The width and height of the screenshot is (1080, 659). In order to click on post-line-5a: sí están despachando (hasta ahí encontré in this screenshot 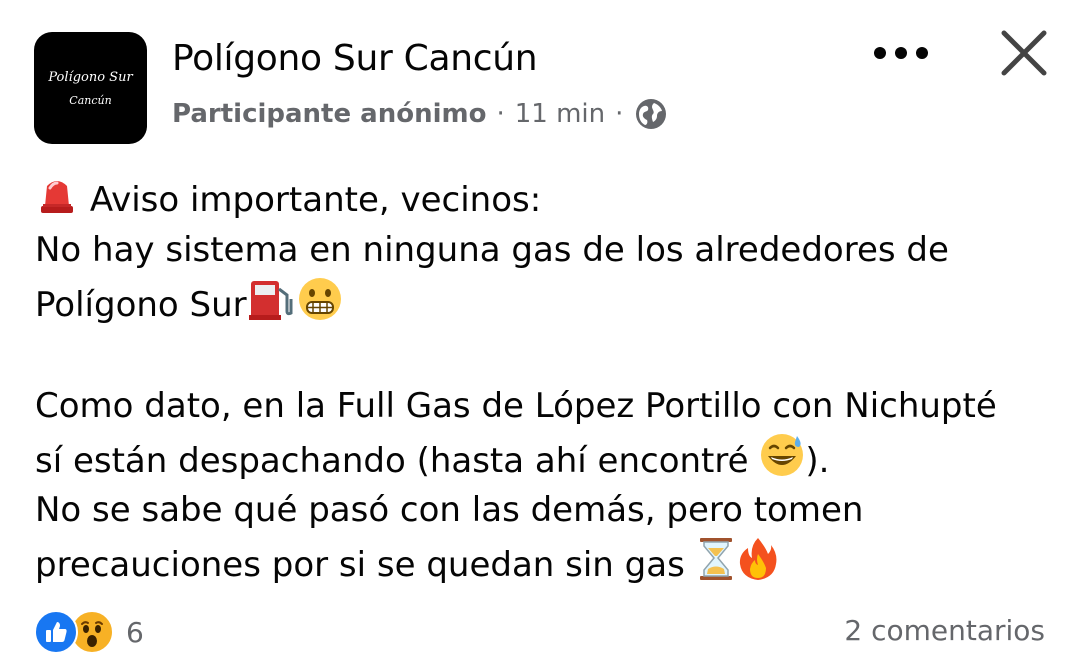, I will do `click(392, 461)`.